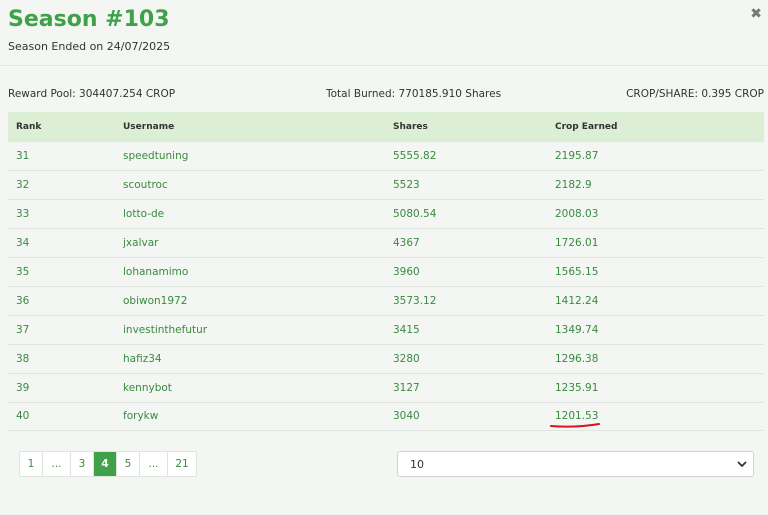  Describe the element at coordinates (258, 329) in the screenshot. I see `username-cell: investinthefutur` at that location.